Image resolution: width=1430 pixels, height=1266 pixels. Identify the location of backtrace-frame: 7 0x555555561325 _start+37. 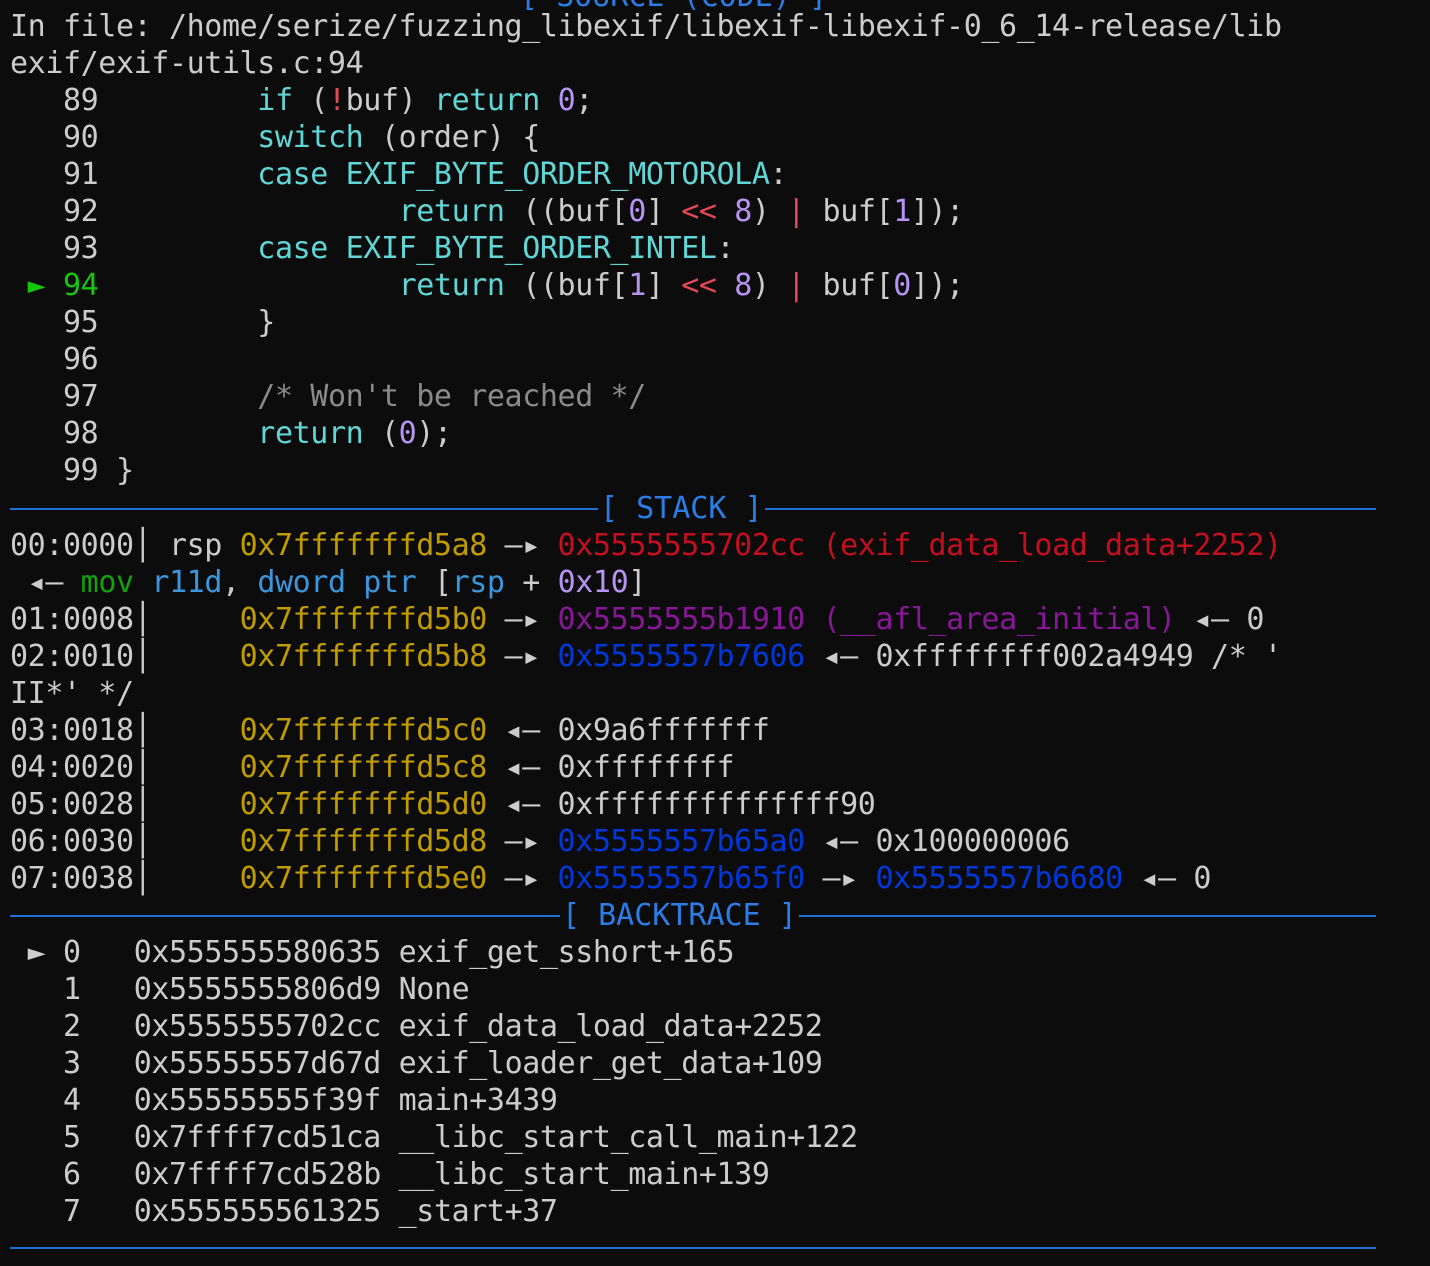
(284, 1211).